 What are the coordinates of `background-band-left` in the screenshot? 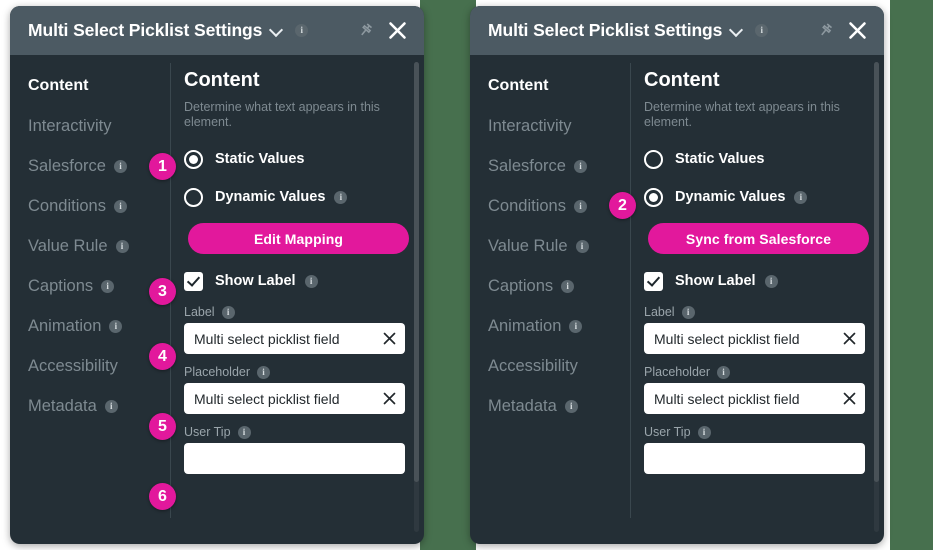 It's located at (448, 275).